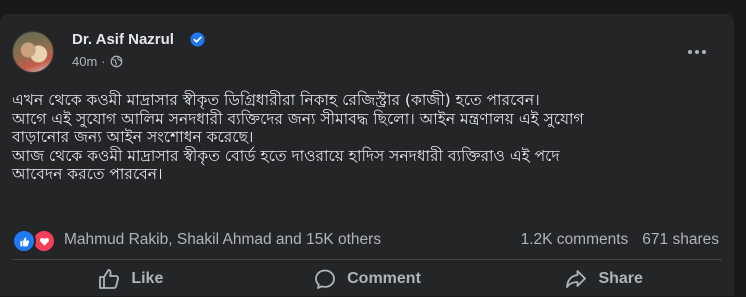 The height and width of the screenshot is (297, 746). Describe the element at coordinates (367, 259) in the screenshot. I see `actions-divider` at that location.